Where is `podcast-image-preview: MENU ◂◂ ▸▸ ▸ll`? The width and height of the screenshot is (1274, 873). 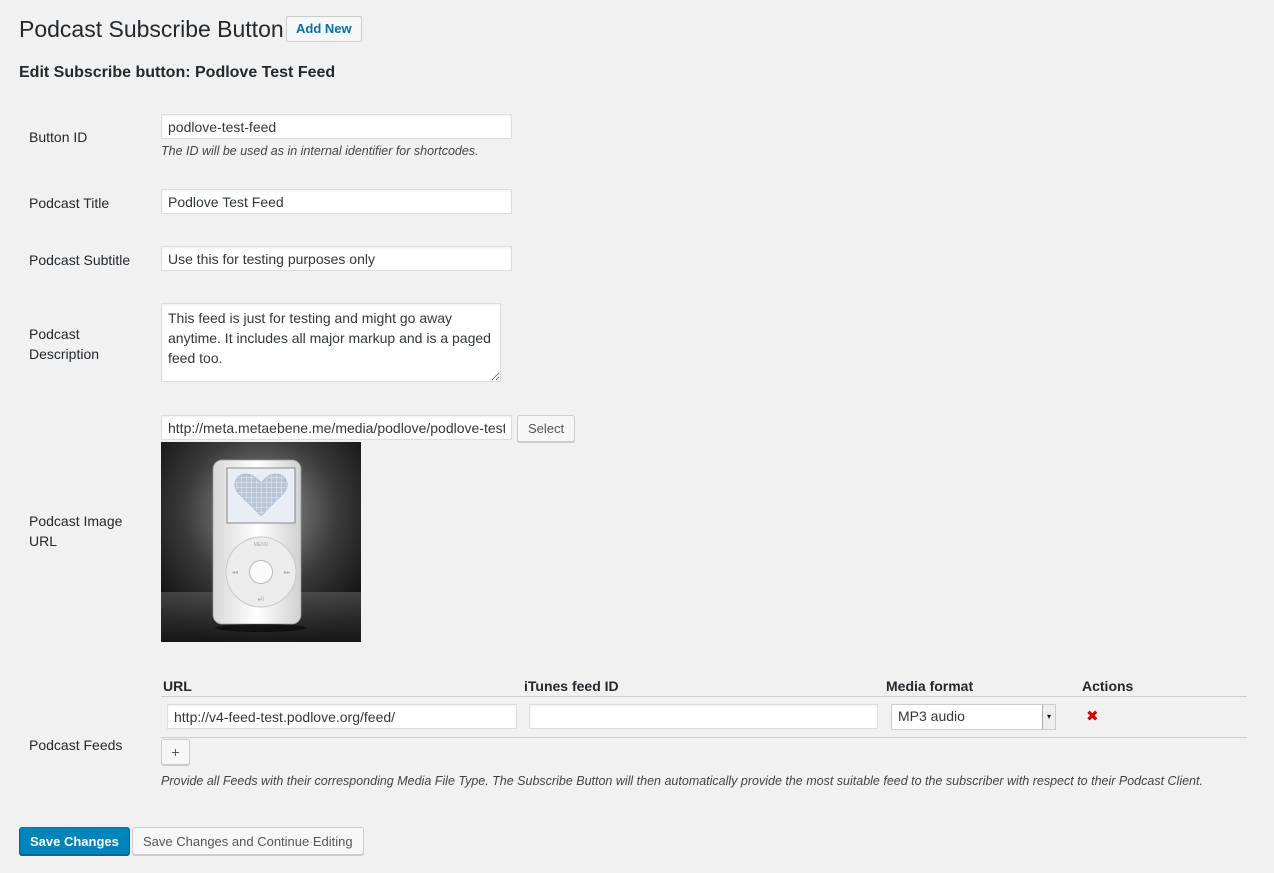 podcast-image-preview: MENU ◂◂ ▸▸ ▸ll is located at coordinates (261, 542).